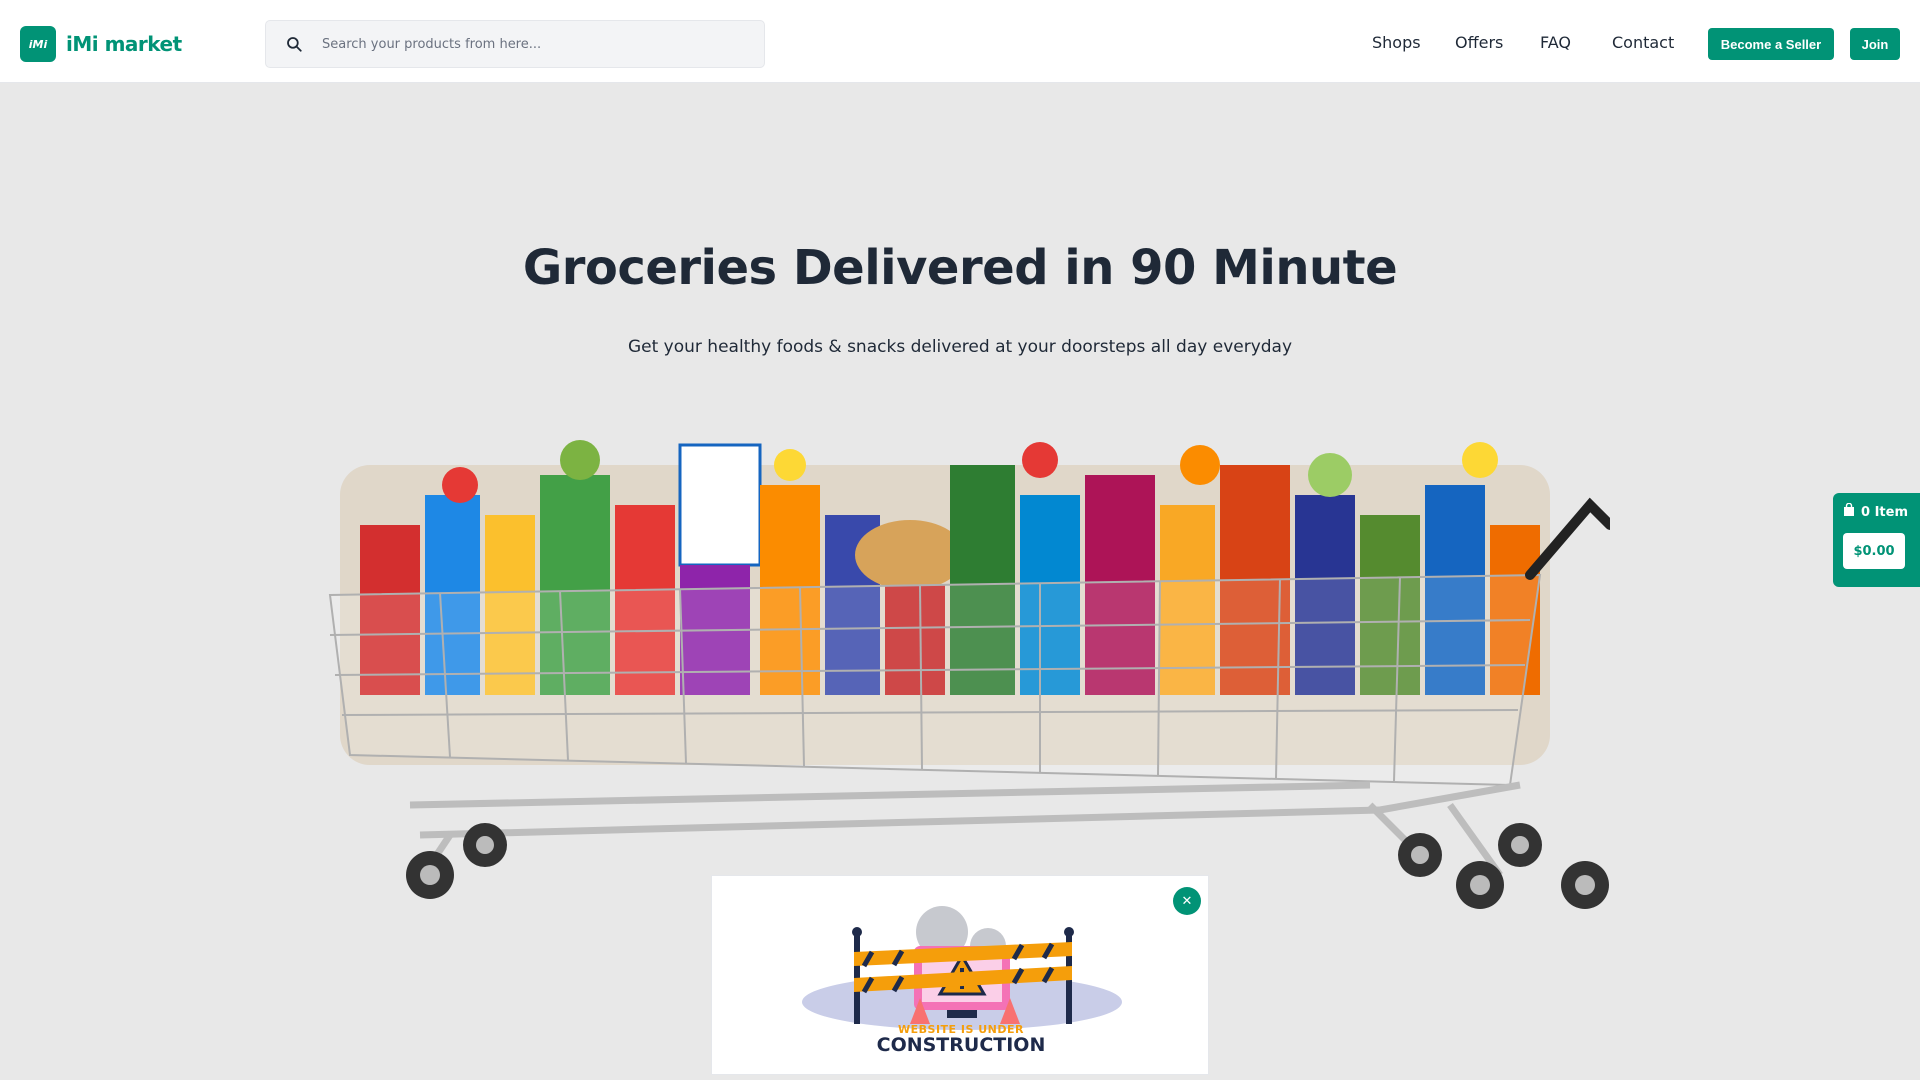 This screenshot has height=1080, width=1920. I want to click on cart-basket, so click(935, 680).